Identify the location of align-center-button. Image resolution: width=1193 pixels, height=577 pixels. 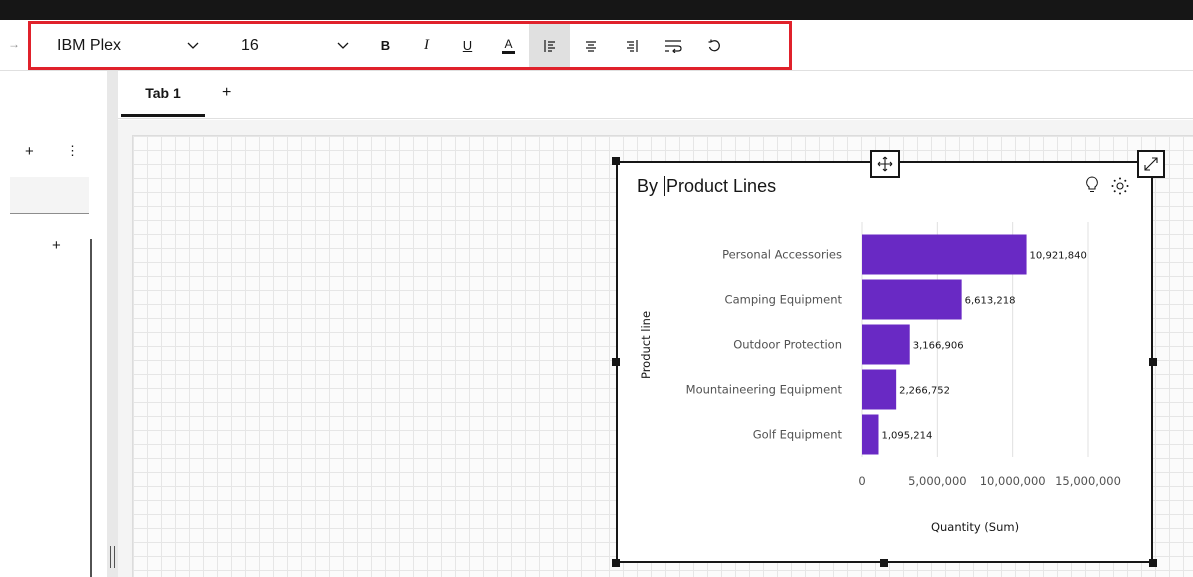
(590, 45).